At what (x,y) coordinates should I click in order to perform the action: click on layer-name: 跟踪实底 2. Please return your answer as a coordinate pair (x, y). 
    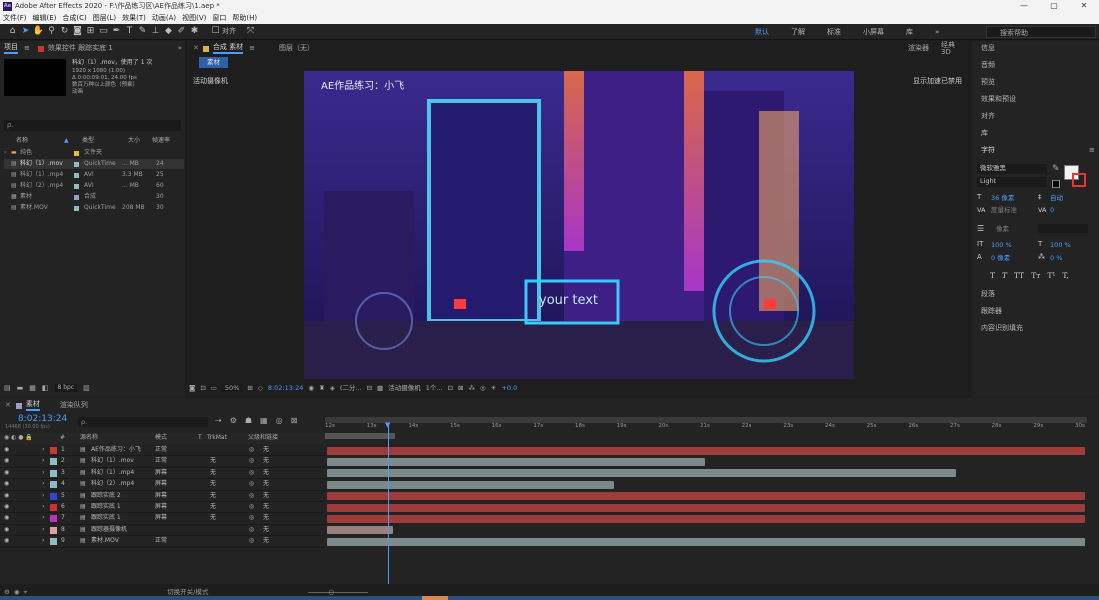
    Looking at the image, I should click on (106, 495).